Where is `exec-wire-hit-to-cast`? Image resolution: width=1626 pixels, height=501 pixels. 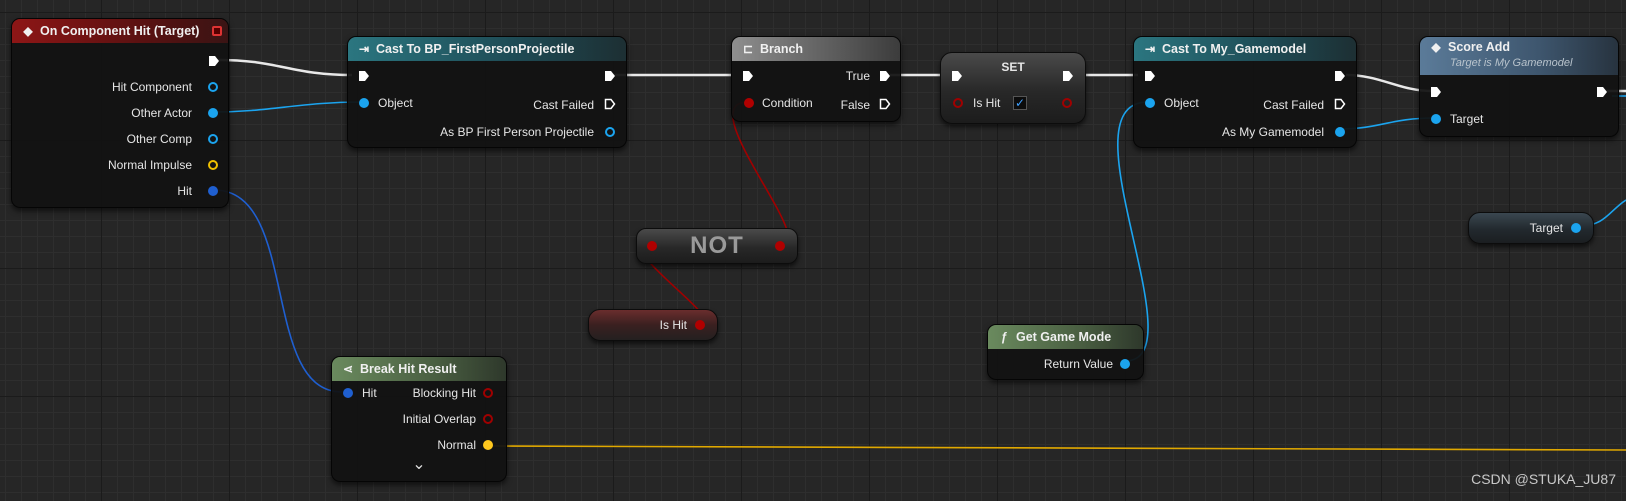 exec-wire-hit-to-cast is located at coordinates (285, 67).